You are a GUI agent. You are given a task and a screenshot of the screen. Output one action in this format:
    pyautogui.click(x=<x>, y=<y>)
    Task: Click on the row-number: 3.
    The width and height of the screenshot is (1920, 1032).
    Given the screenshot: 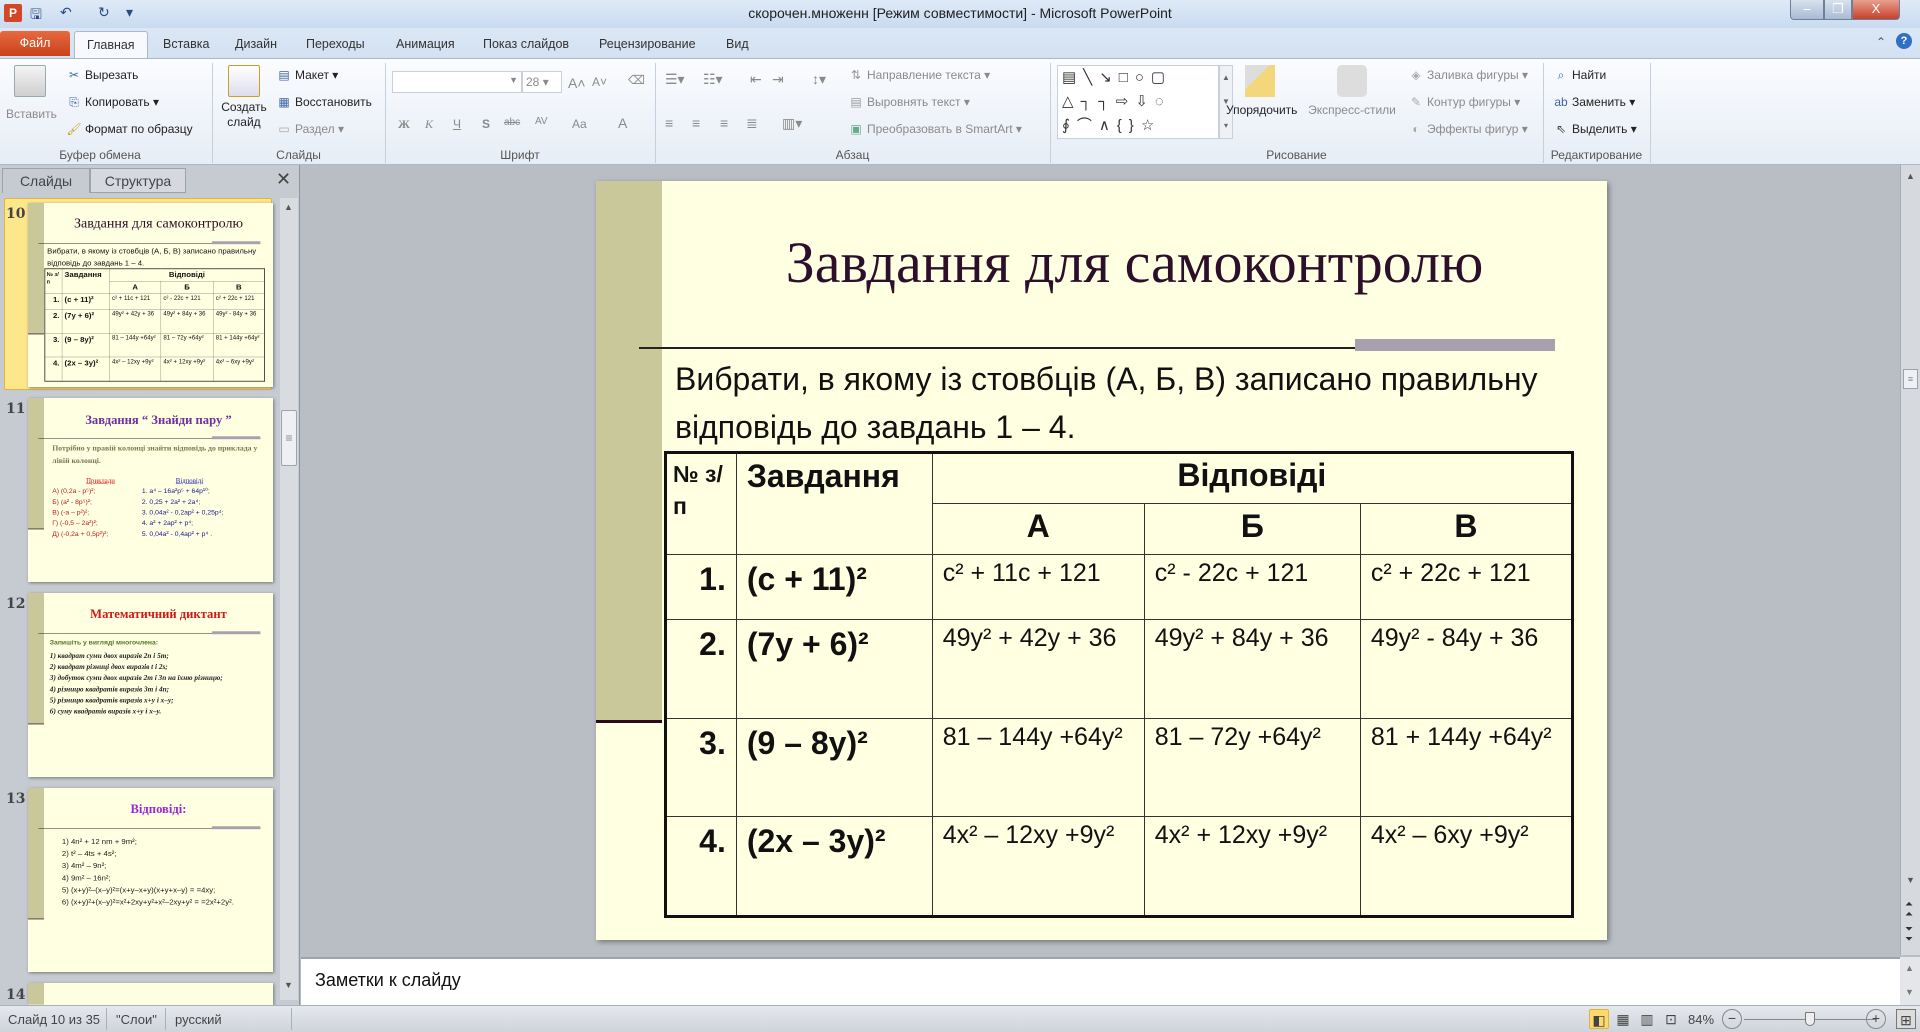 What is the action you would take?
    pyautogui.click(x=701, y=767)
    